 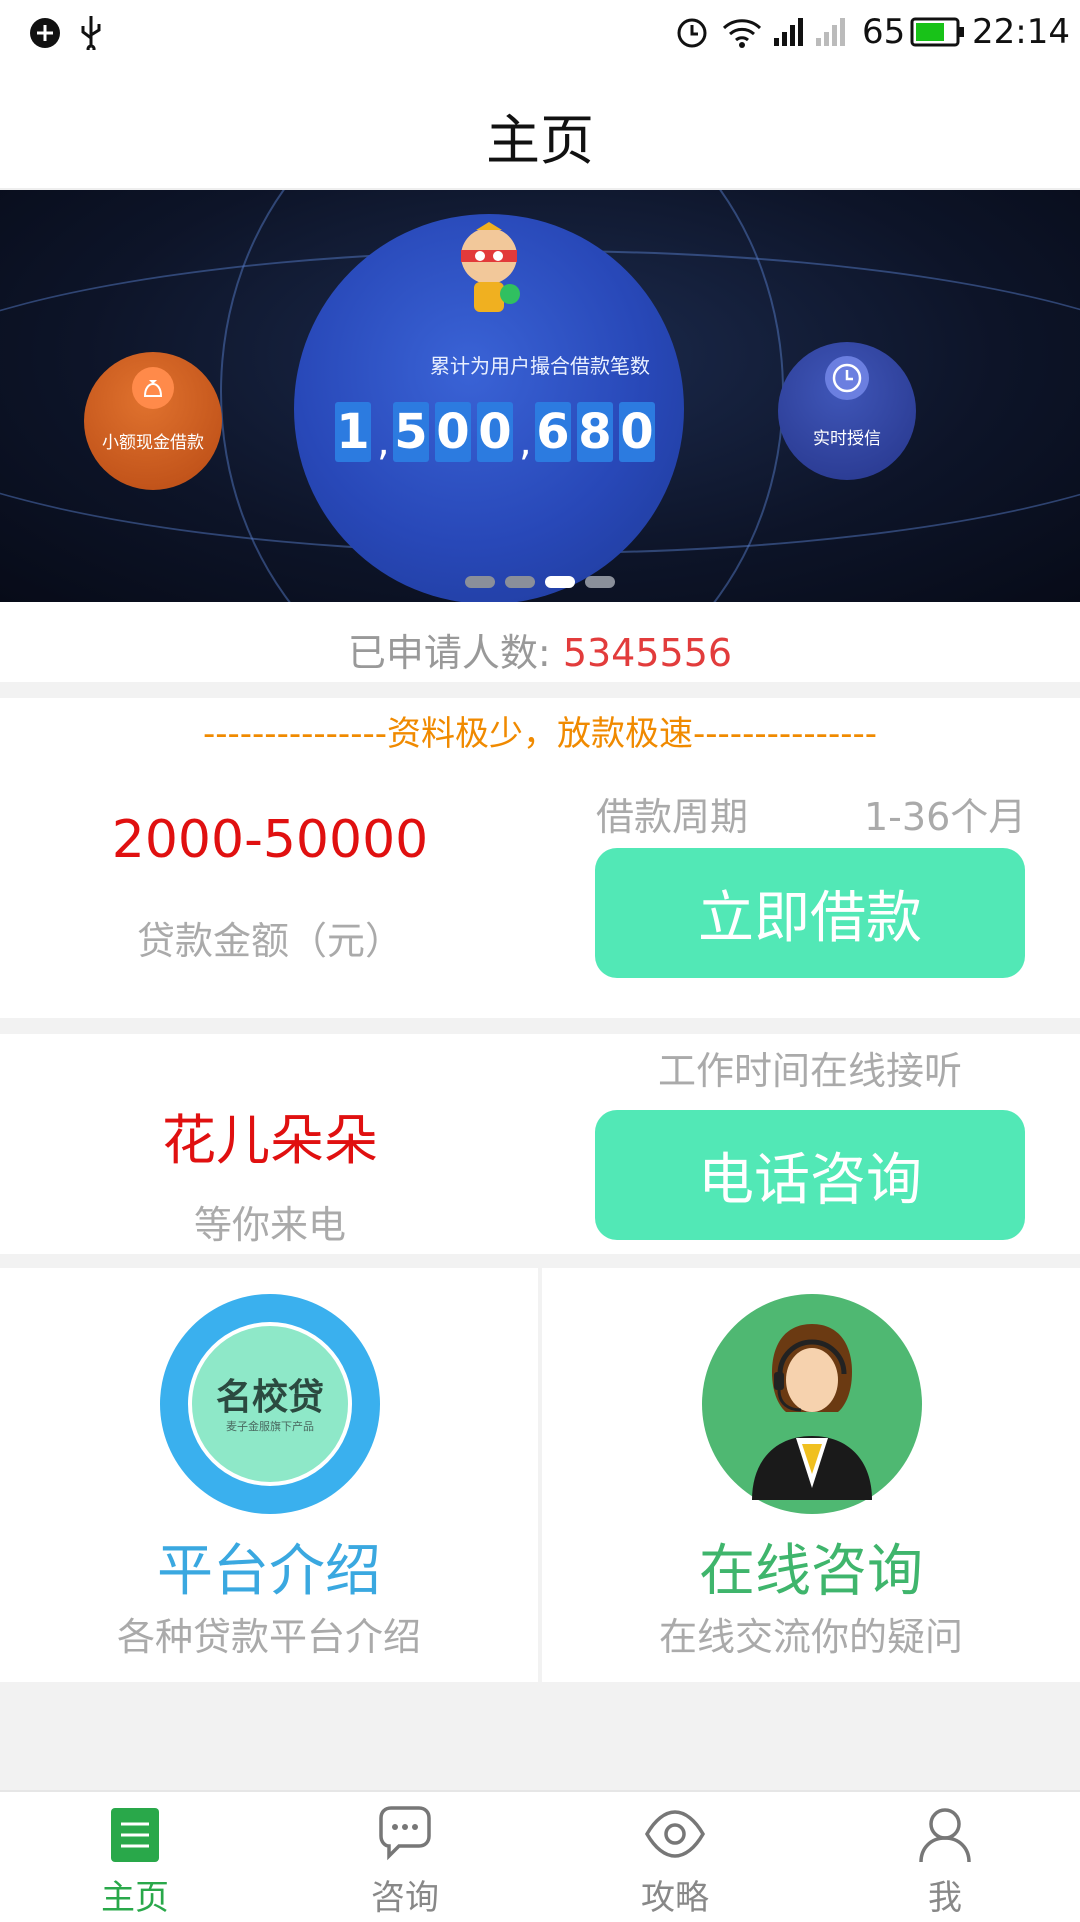 I want to click on platform-logo: 名校贷 麦子金服旗下产品, so click(x=270, y=1404).